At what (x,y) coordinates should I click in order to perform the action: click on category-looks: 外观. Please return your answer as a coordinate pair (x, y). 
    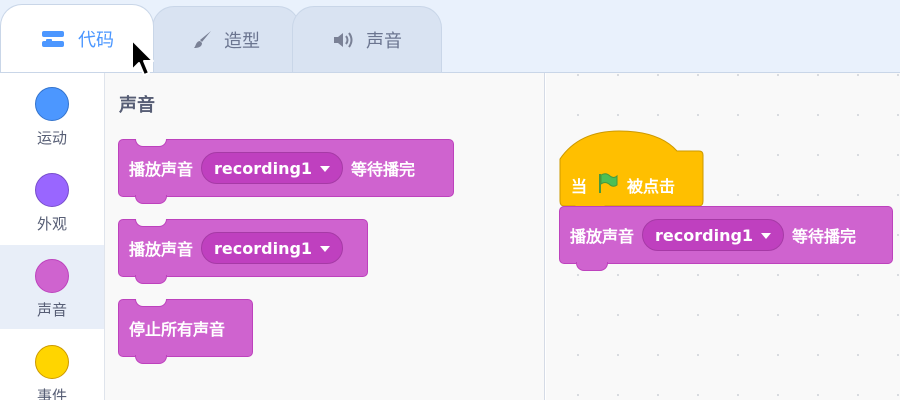
    Looking at the image, I should click on (52, 201).